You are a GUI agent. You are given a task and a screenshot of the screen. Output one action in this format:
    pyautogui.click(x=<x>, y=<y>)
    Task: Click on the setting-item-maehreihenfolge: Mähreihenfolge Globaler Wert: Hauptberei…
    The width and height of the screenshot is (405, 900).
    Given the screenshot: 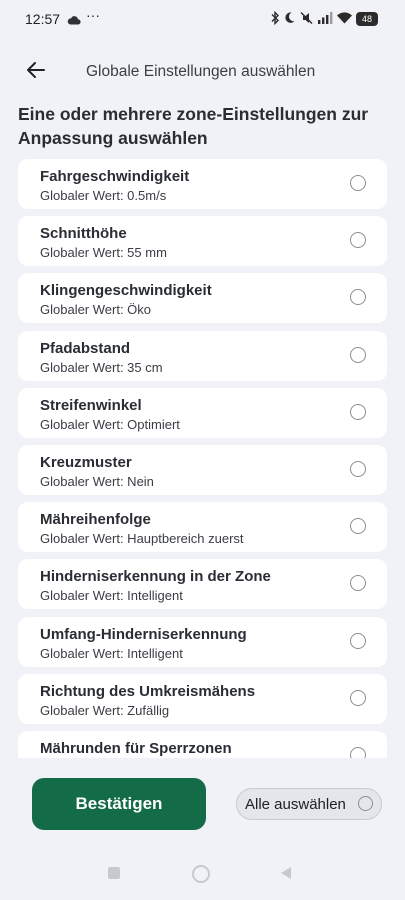 What is the action you would take?
    pyautogui.click(x=202, y=527)
    